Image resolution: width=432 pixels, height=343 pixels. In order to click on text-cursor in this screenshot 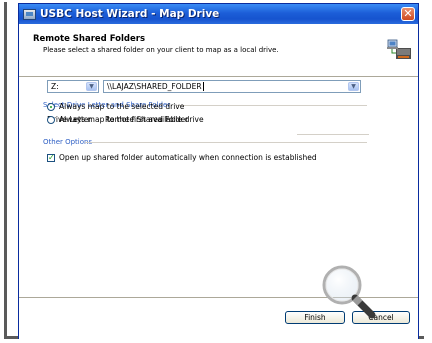, I will do `click(203, 86)`.